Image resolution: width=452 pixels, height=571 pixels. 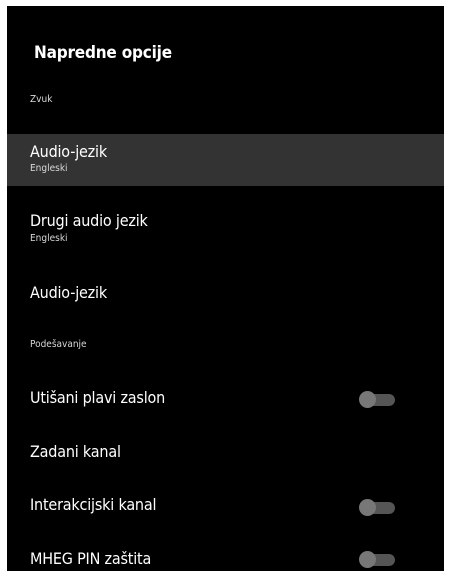 I want to click on section-header-sound: Zvuk, so click(x=41, y=99).